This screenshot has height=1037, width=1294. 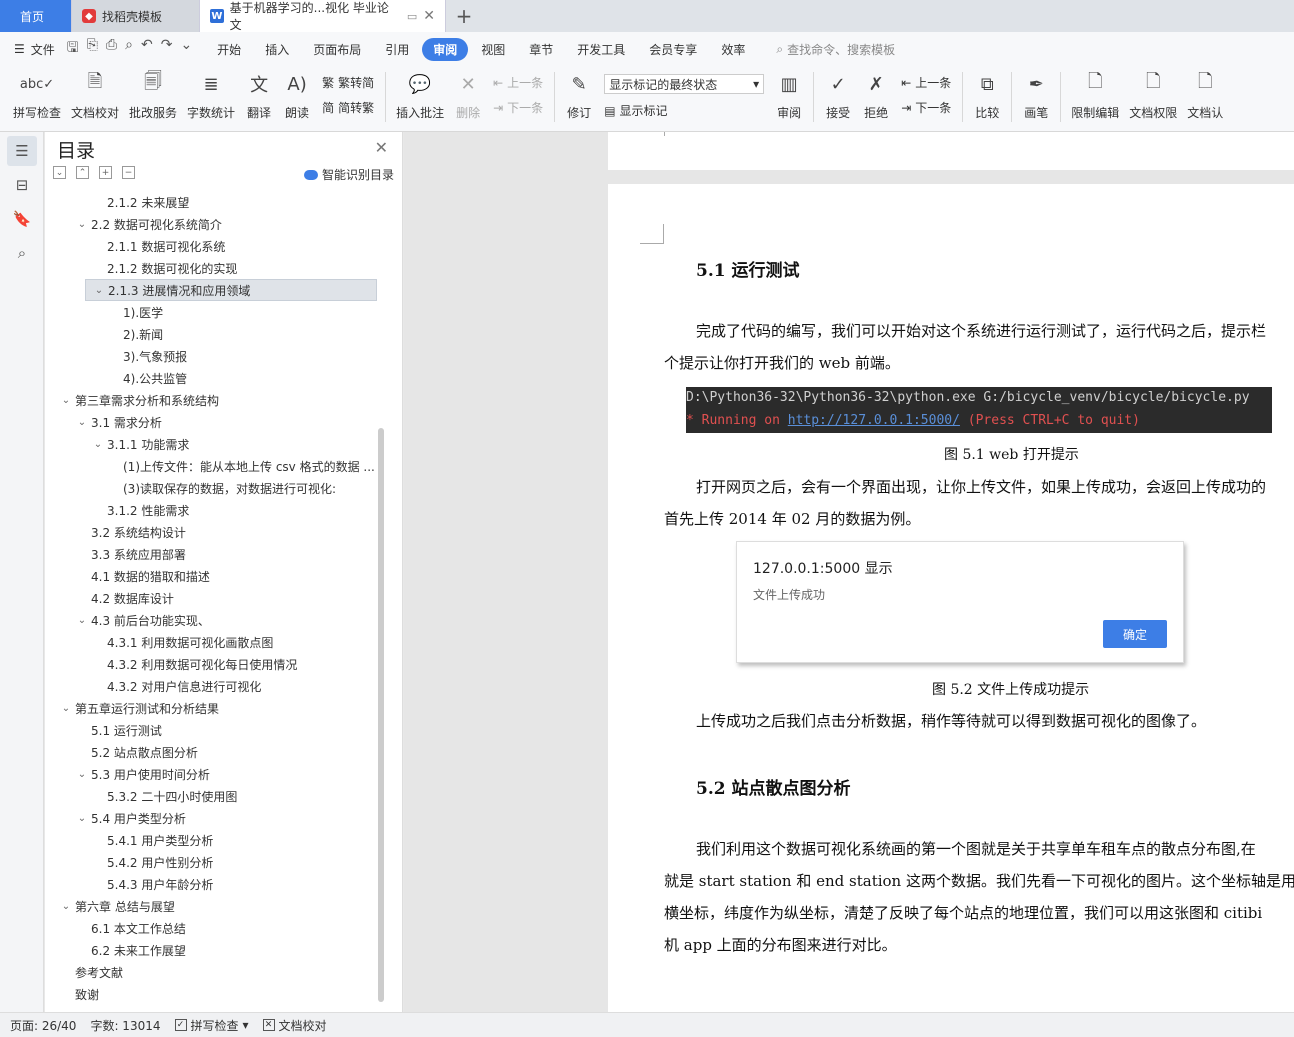 I want to click on close-tab-icon: ✕, so click(x=429, y=16).